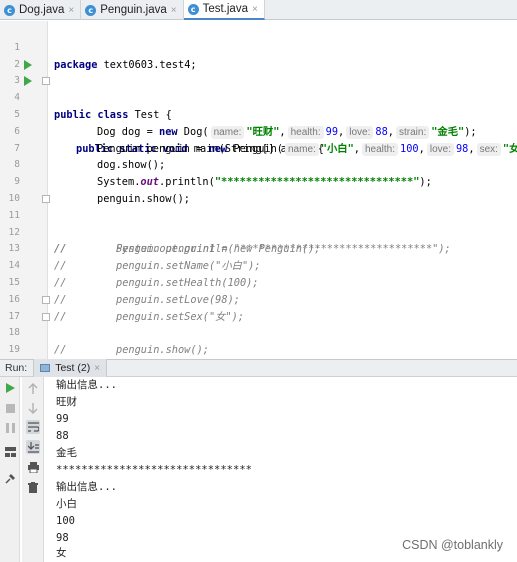 The width and height of the screenshot is (517, 562). Describe the element at coordinates (10, 478) in the screenshot. I see `pin-icon` at that location.